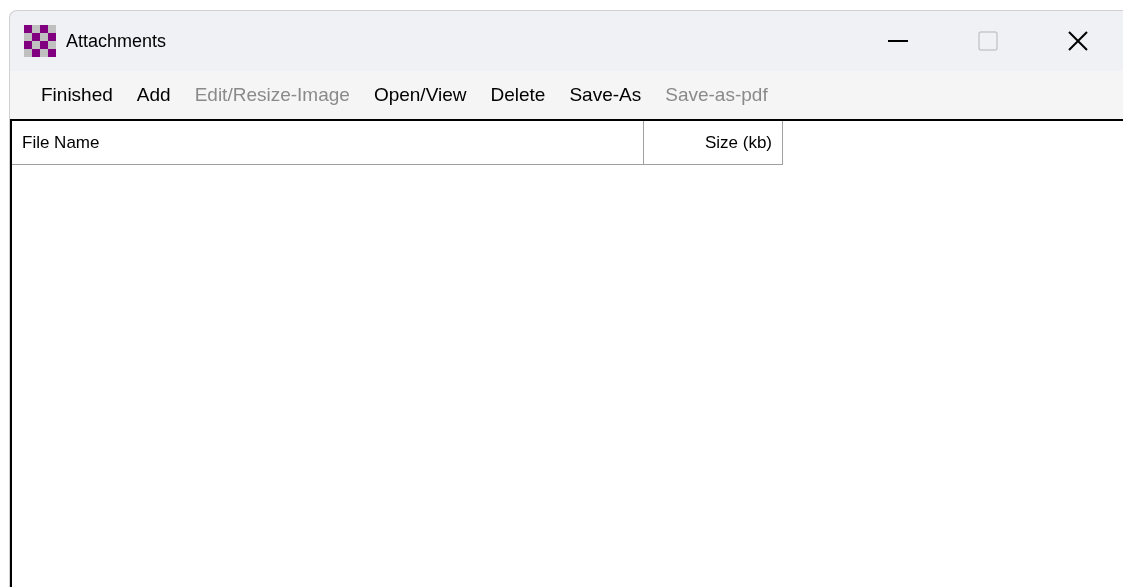 The image size is (1123, 587). What do you see at coordinates (116, 41) in the screenshot?
I see `window-title: Attachments` at bounding box center [116, 41].